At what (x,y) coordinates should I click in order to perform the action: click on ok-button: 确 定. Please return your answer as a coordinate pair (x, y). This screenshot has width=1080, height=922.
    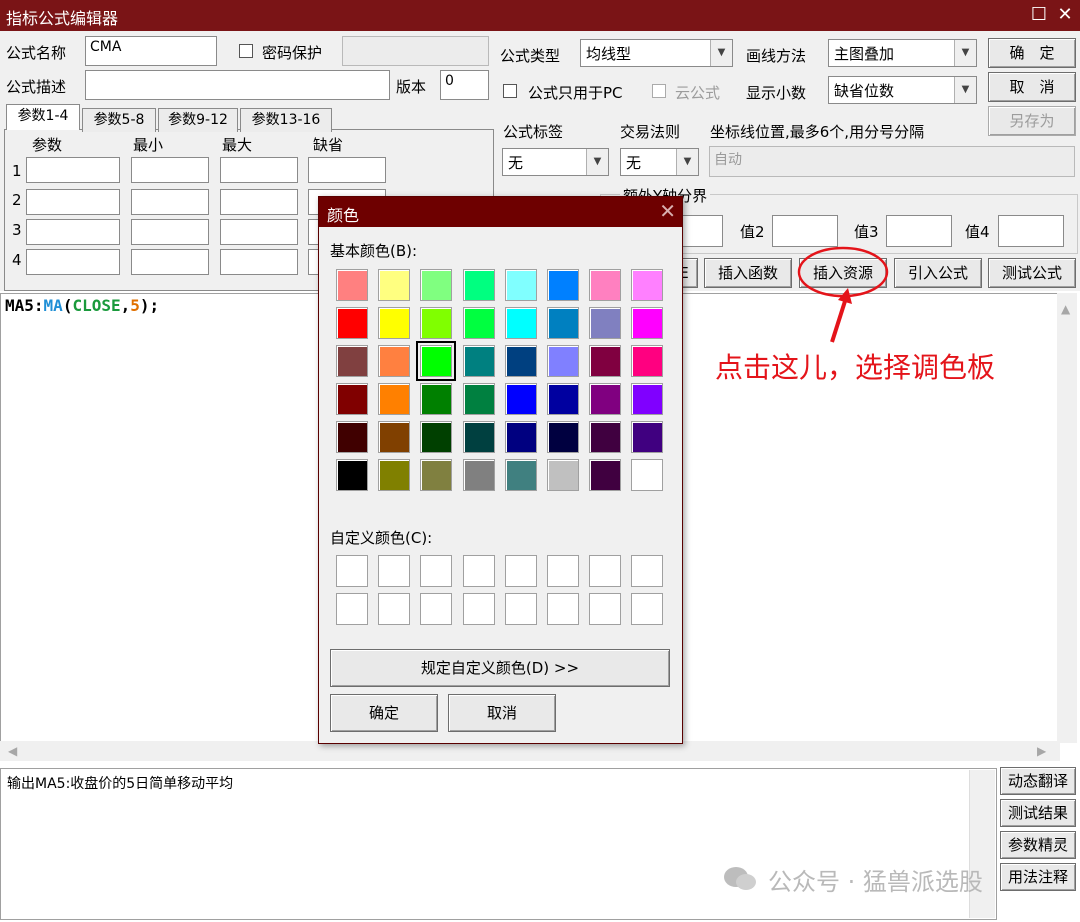
    Looking at the image, I should click on (1032, 53).